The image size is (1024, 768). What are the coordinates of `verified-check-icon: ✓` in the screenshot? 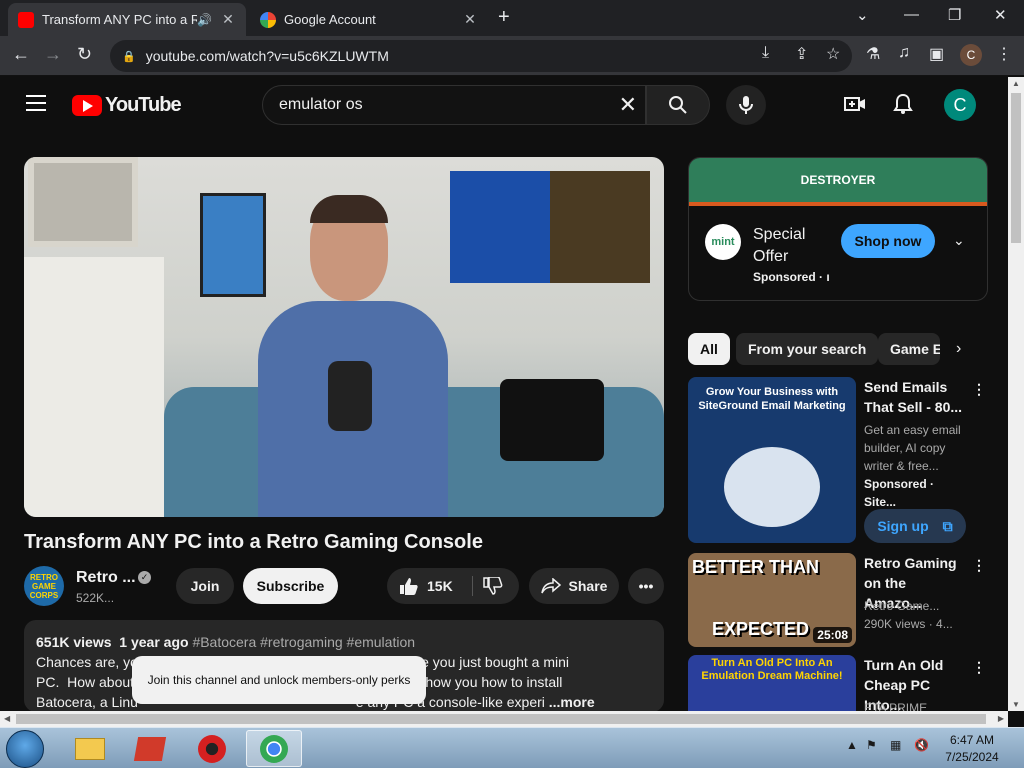 It's located at (144, 577).